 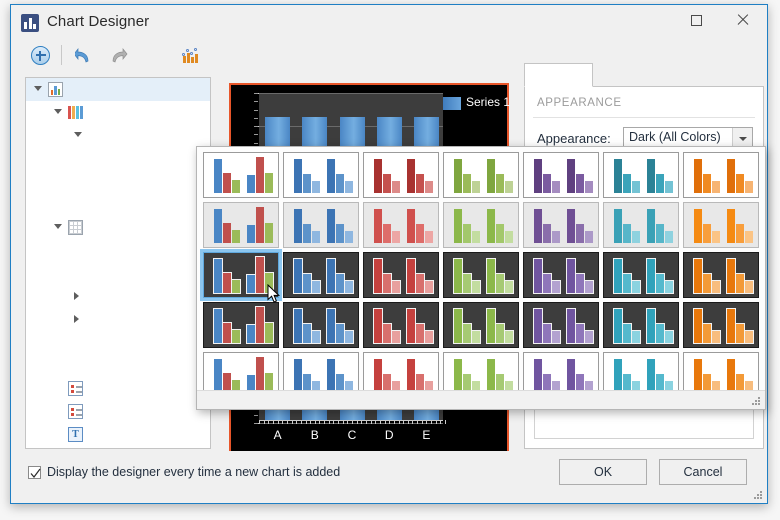 What do you see at coordinates (118, 250) in the screenshot?
I see `tree-node-default-pane` at bounding box center [118, 250].